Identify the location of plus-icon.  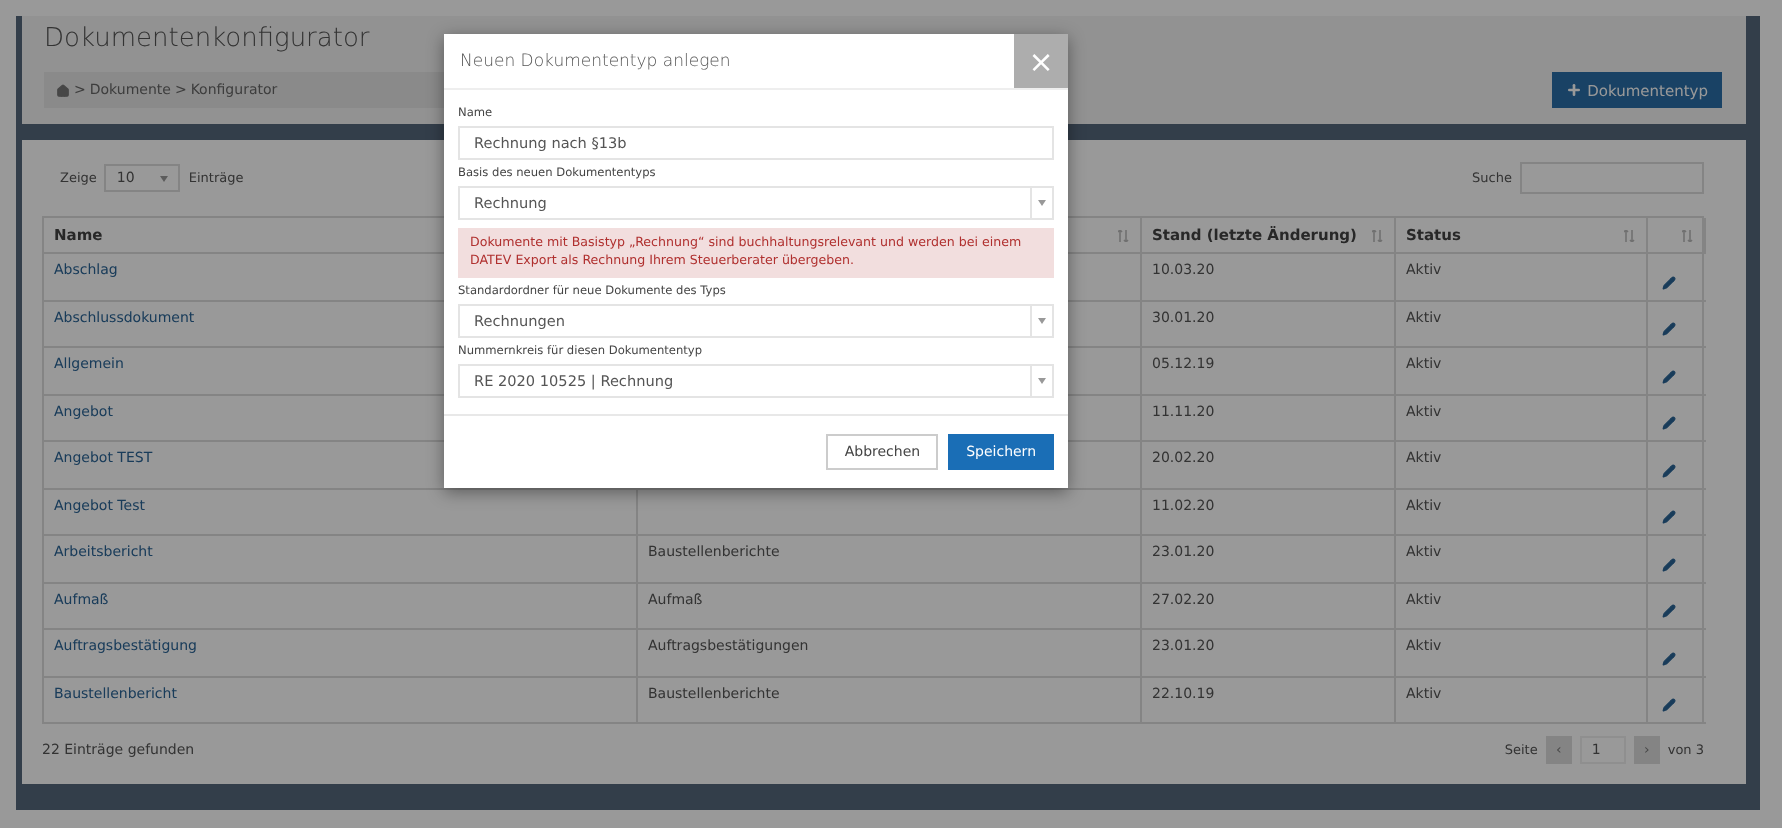
(1573, 90).